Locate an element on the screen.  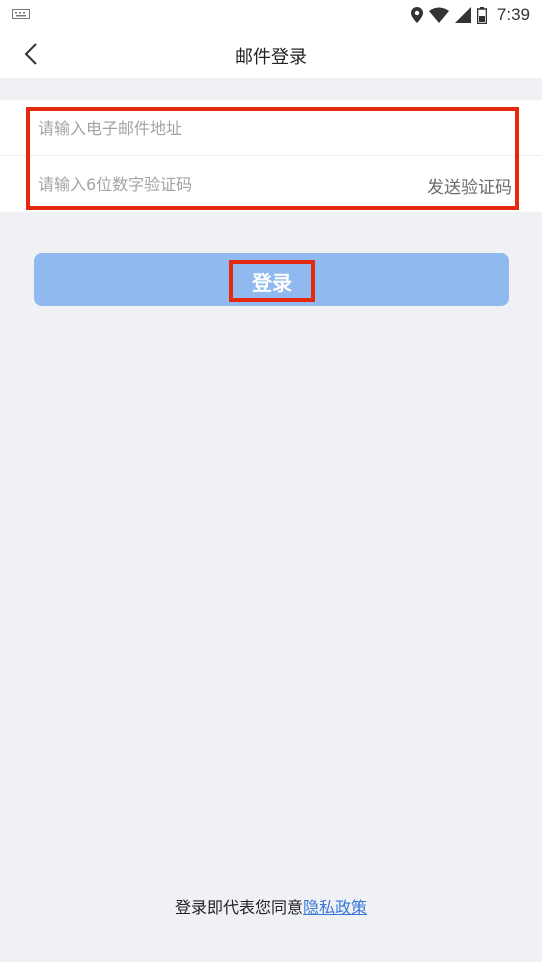
code-row: 发送验证码 is located at coordinates (271, 184).